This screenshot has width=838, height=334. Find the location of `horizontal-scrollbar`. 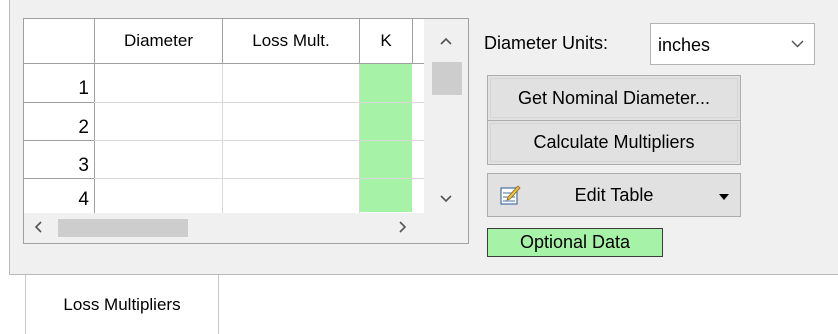

horizontal-scrollbar is located at coordinates (246, 228).